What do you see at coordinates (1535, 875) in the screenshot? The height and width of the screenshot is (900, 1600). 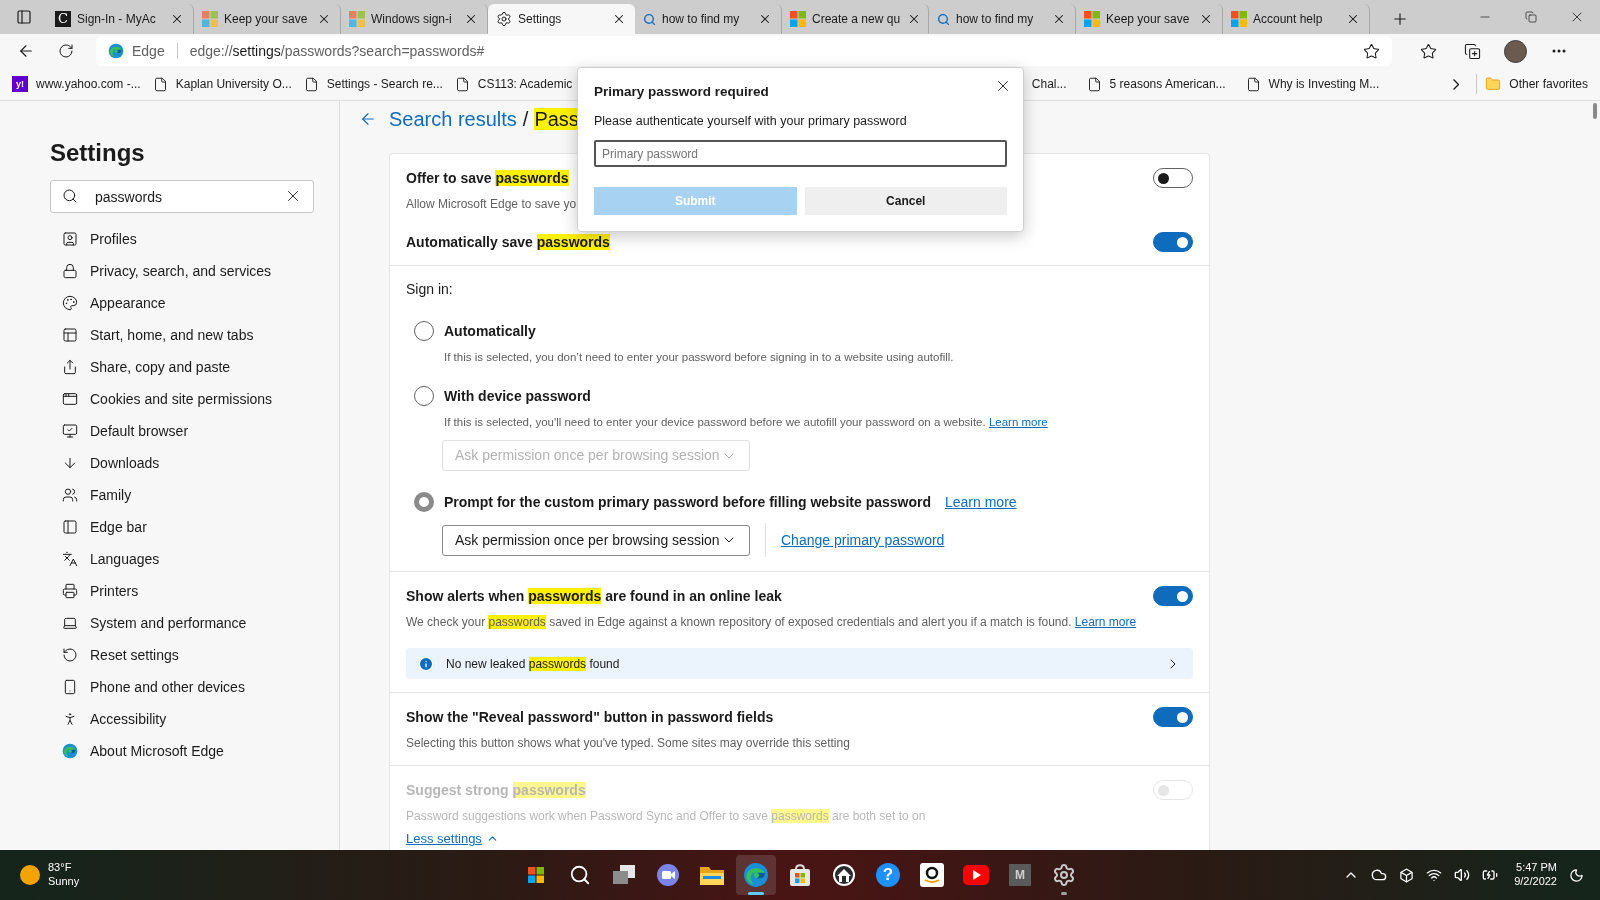 I see `clock: 5:47 PM 9/2/2022` at bounding box center [1535, 875].